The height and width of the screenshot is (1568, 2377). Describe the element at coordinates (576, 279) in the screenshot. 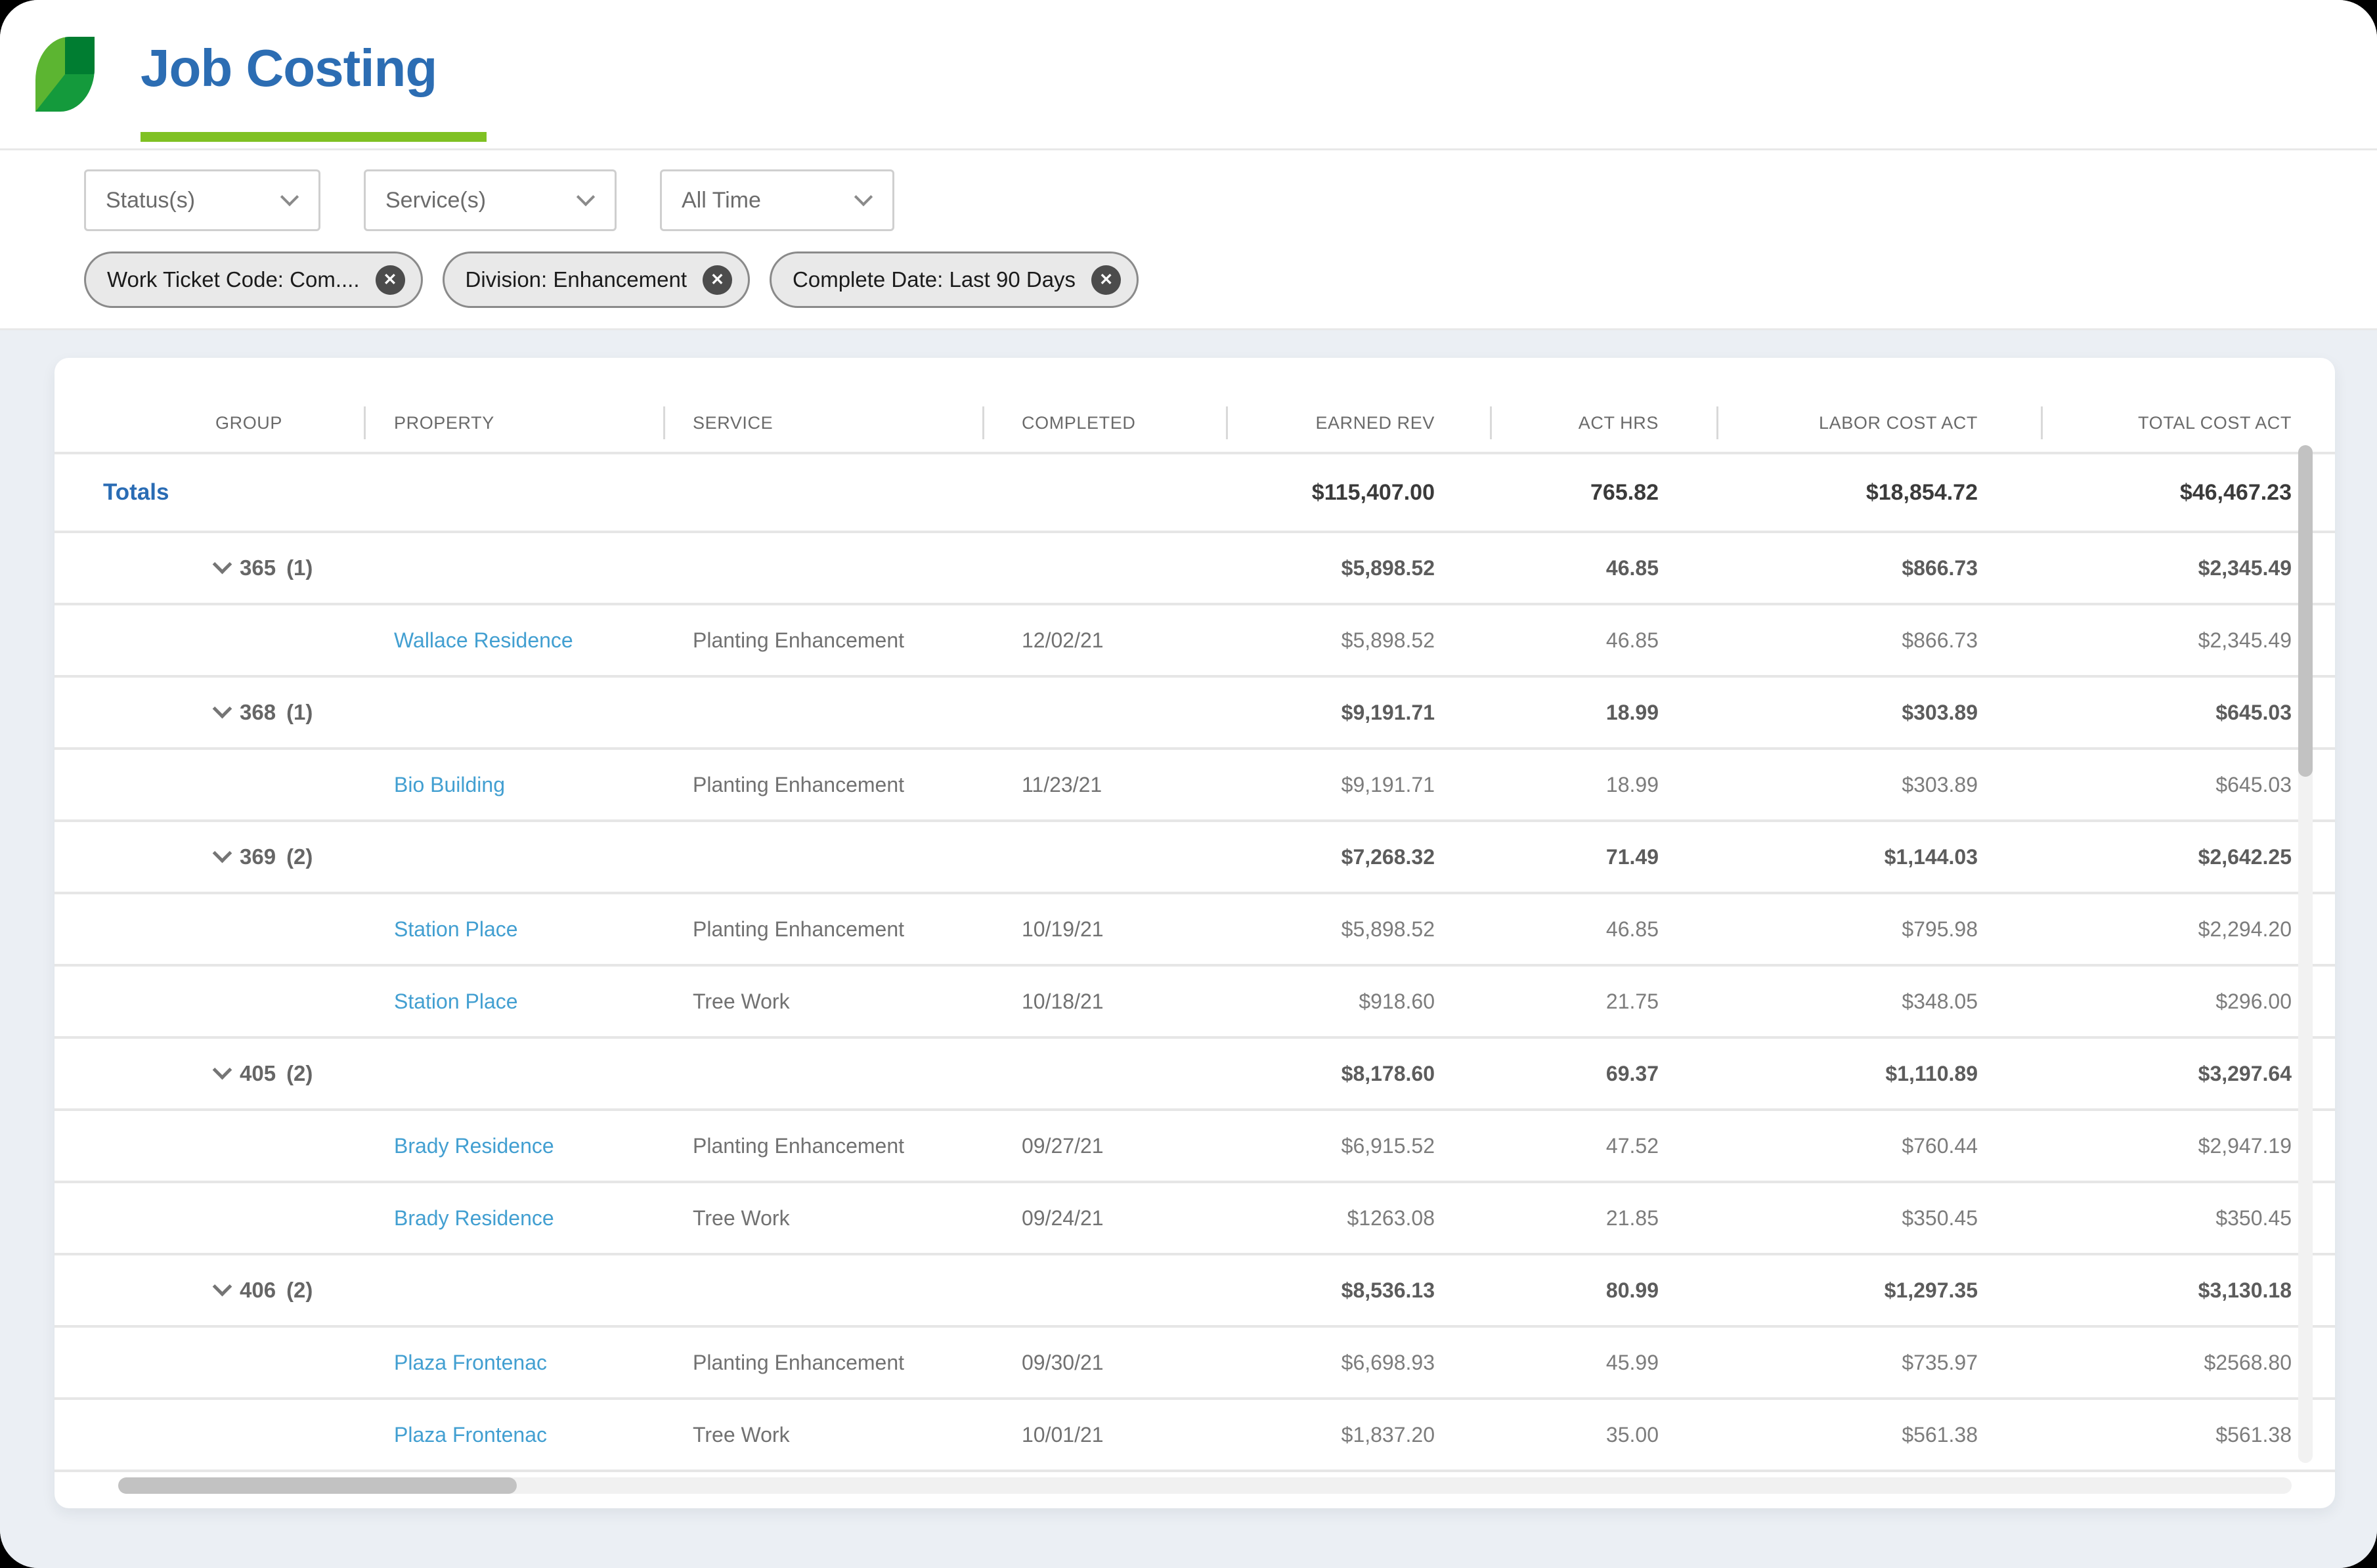

I see `filter-chip-label: Division: Enhancement` at that location.